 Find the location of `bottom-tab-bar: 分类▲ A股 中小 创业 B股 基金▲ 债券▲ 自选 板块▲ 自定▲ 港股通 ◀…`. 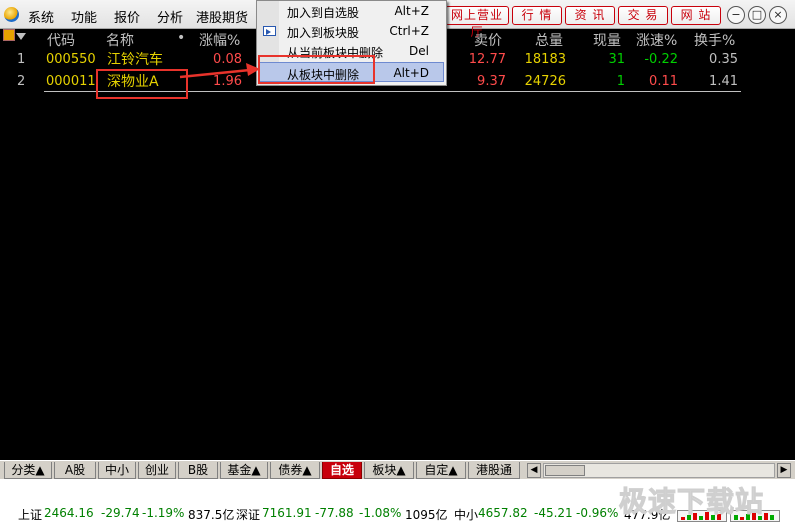

bottom-tab-bar: 分类▲ A股 中小 创业 B股 基金▲ 债券▲ 自选 板块▲ 自定▲ 港股通 ◀… is located at coordinates (397, 469).